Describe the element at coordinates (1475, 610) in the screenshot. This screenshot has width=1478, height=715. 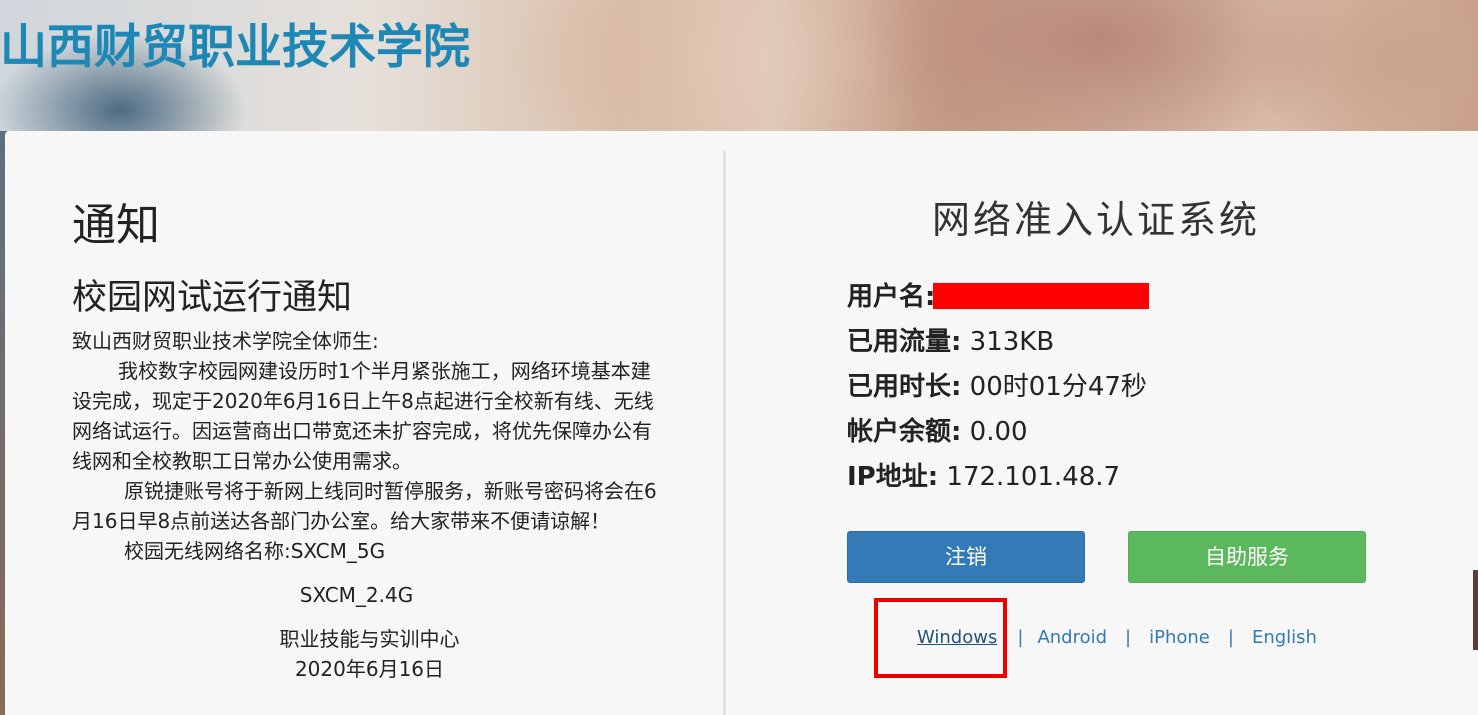
I see `background-edge` at that location.